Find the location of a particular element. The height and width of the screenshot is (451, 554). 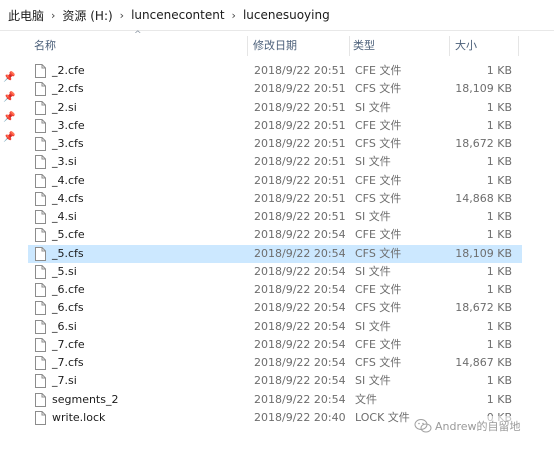

file-row: _2.cfe 2018/9/22 20:51 CFE 文件 1 KB is located at coordinates (275, 71).